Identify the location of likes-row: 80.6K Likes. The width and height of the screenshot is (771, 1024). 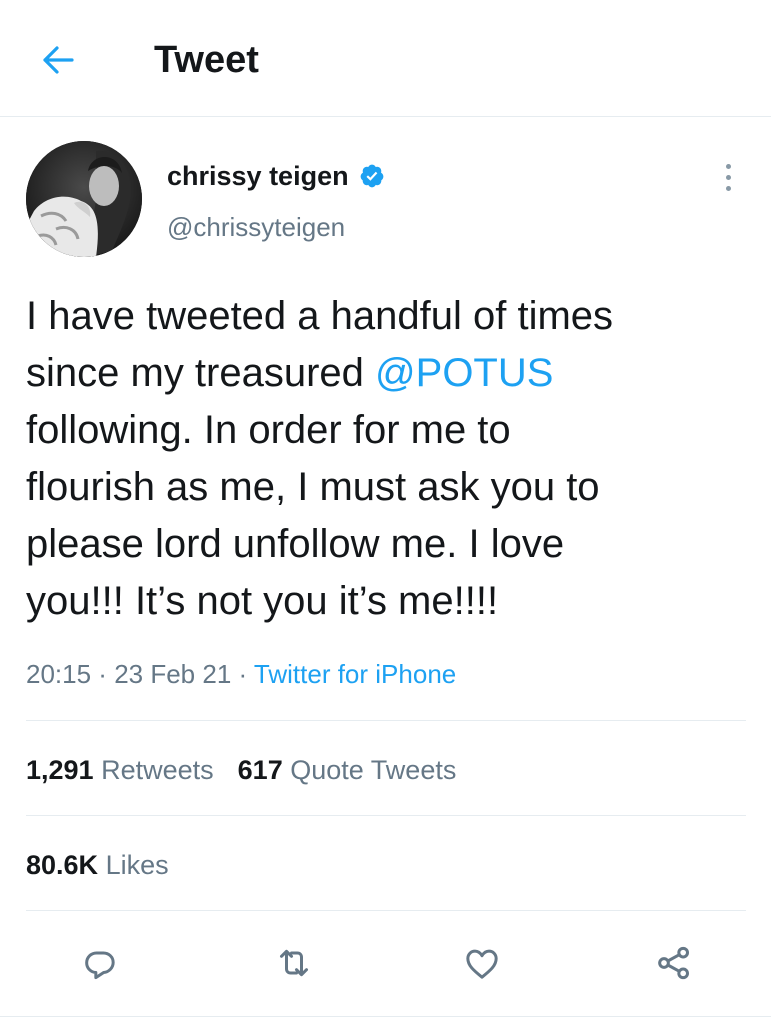
(109, 865).